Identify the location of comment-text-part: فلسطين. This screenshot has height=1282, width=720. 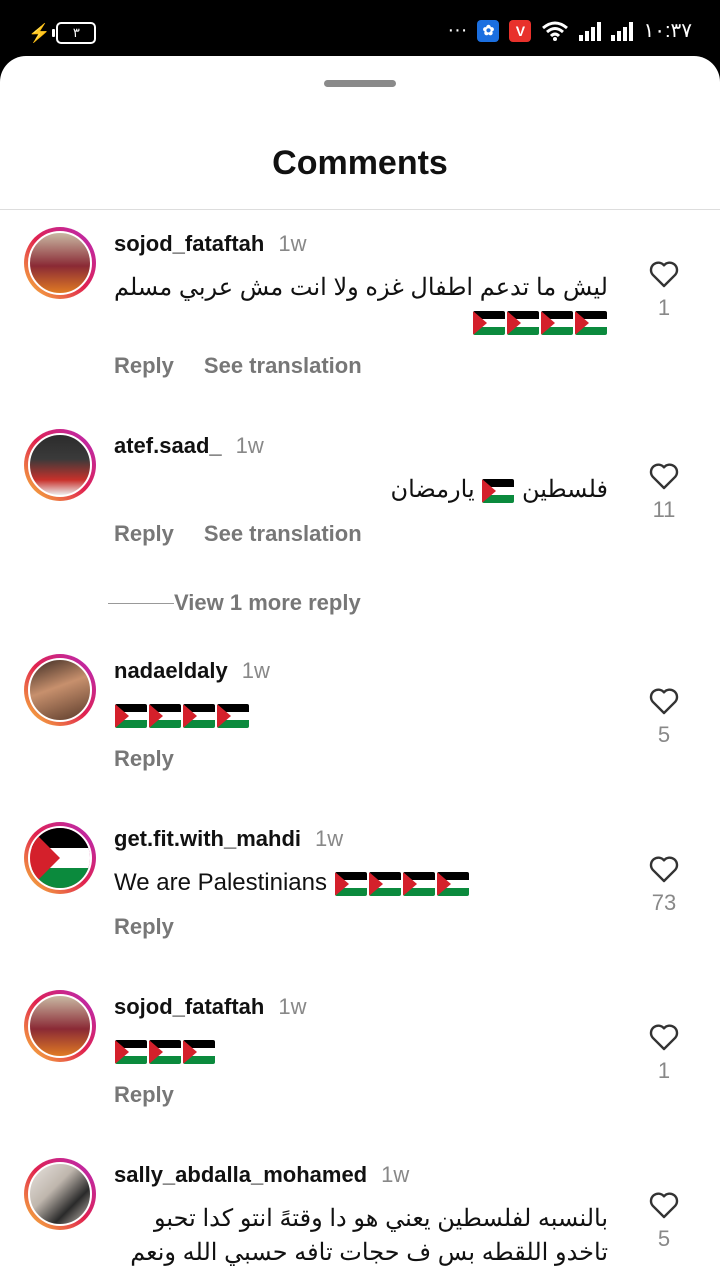
(564, 489).